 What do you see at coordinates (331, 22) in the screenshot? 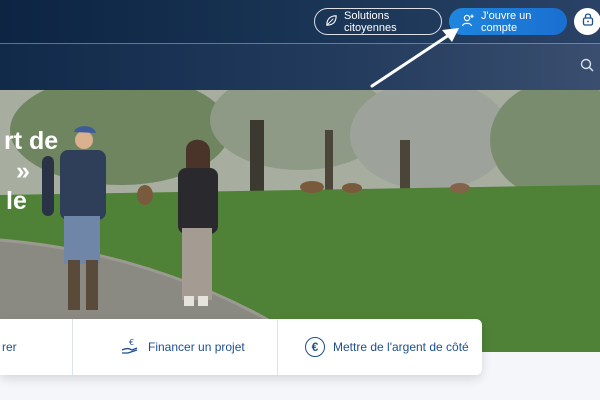
I see `leaf-icon` at bounding box center [331, 22].